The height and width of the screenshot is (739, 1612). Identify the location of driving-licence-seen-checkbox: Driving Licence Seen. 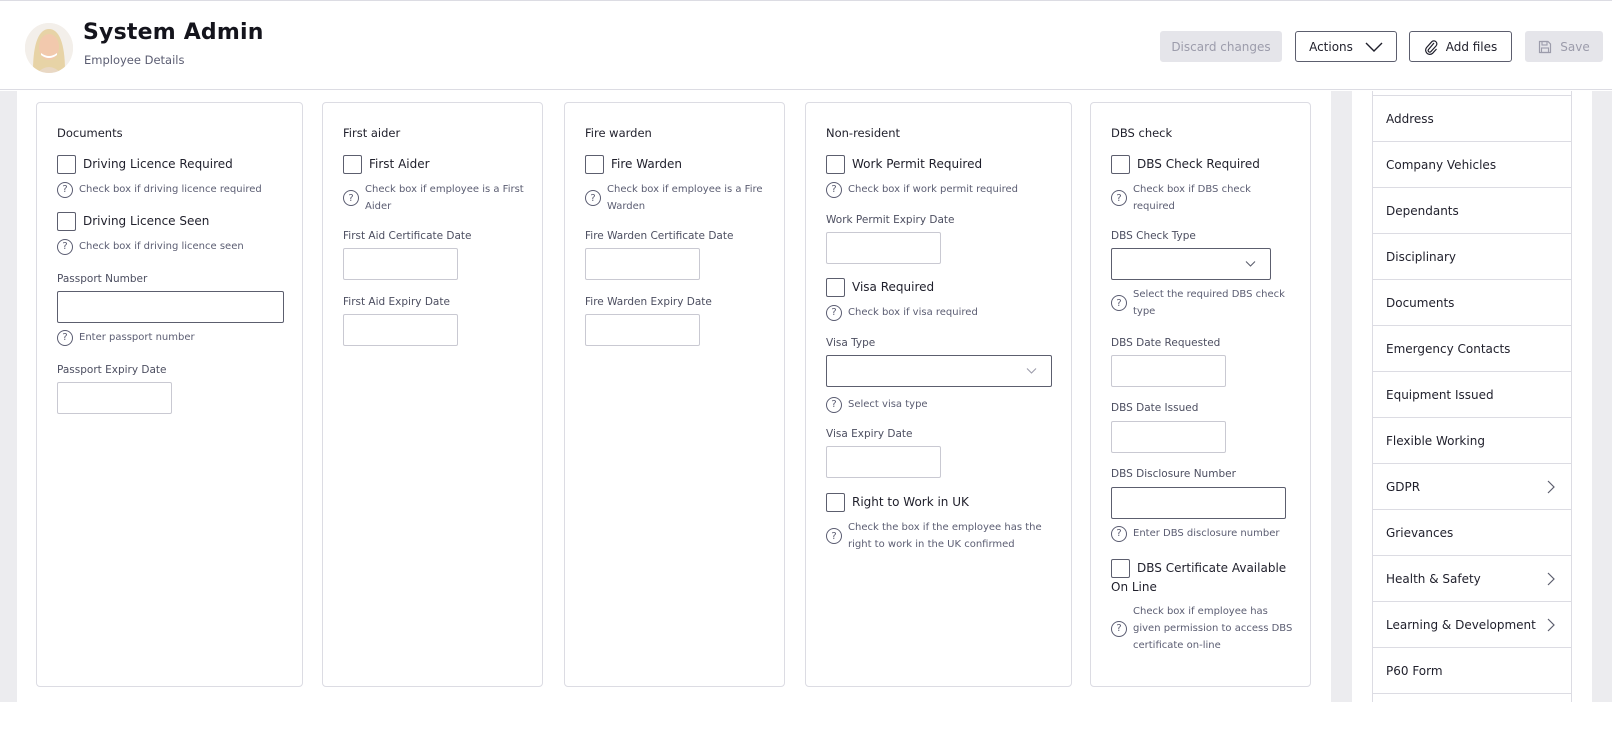
(133, 221).